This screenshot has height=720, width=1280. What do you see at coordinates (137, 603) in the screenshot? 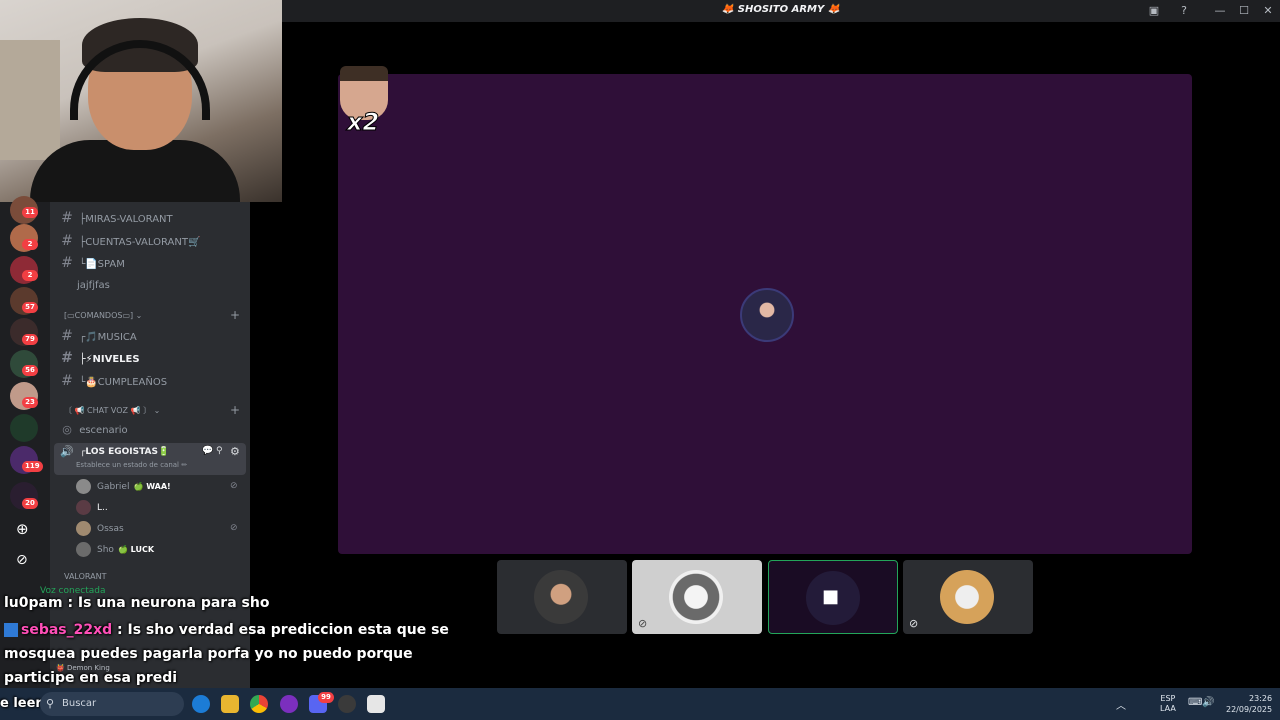
I see `chat-message: lu0pam : Is una neurona para sho` at bounding box center [137, 603].